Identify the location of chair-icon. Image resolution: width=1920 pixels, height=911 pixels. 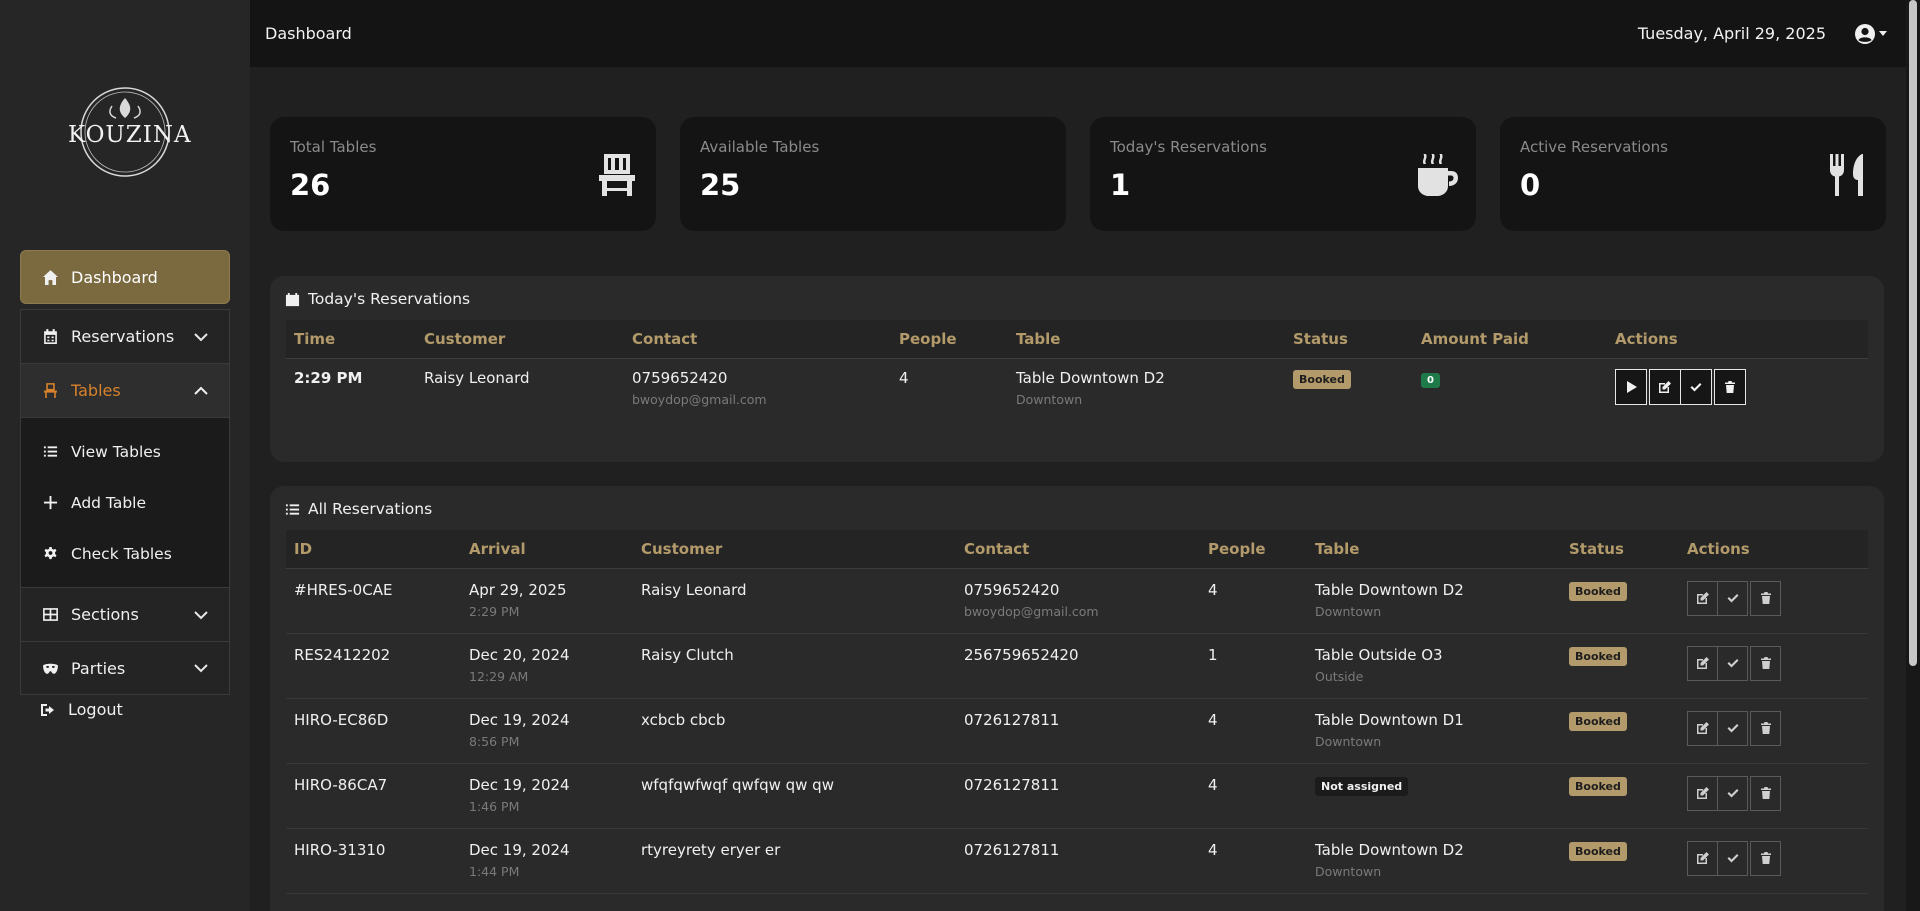
(617, 175).